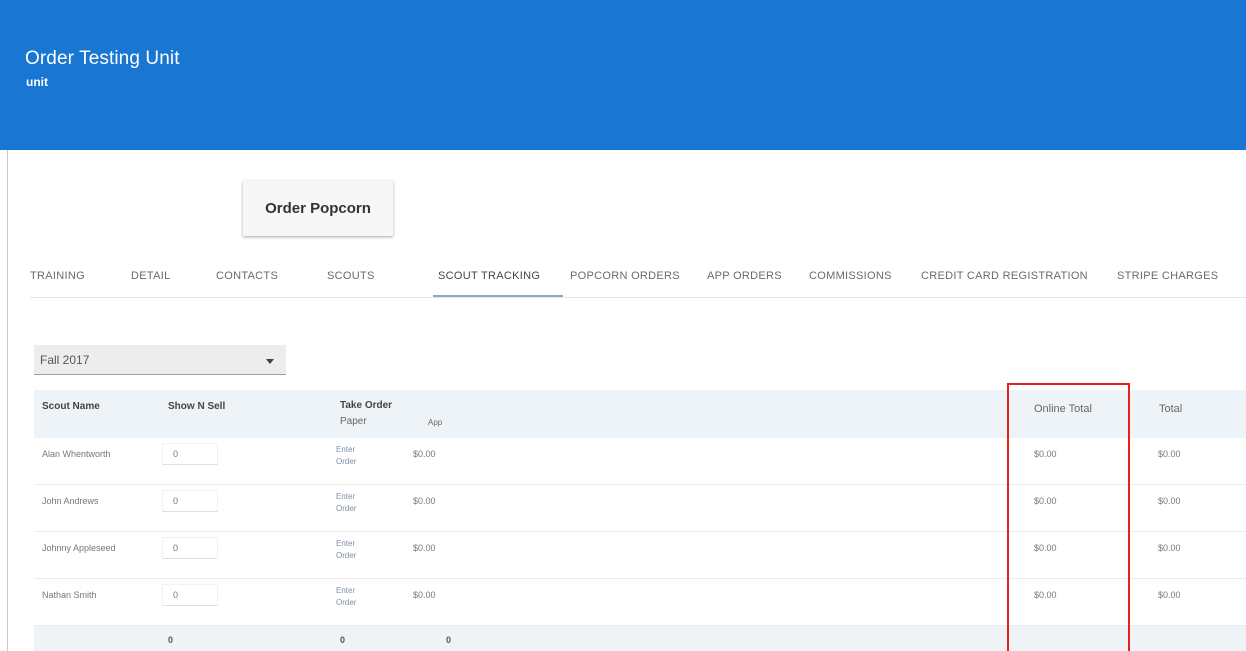 Image resolution: width=1246 pixels, height=651 pixels. I want to click on col-app: App, so click(435, 422).